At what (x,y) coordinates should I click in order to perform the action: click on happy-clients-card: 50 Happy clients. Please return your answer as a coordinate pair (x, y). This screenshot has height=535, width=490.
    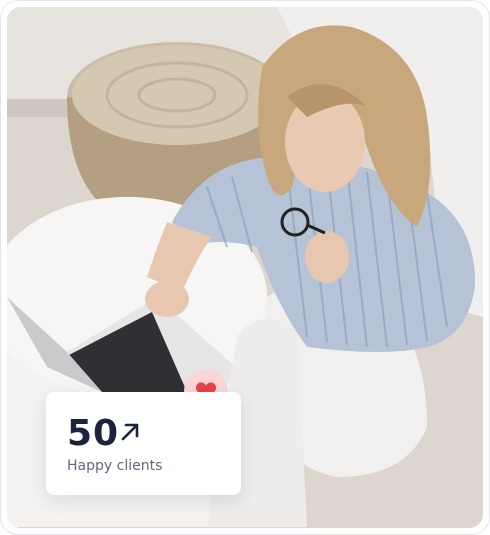
    Looking at the image, I should click on (143, 443).